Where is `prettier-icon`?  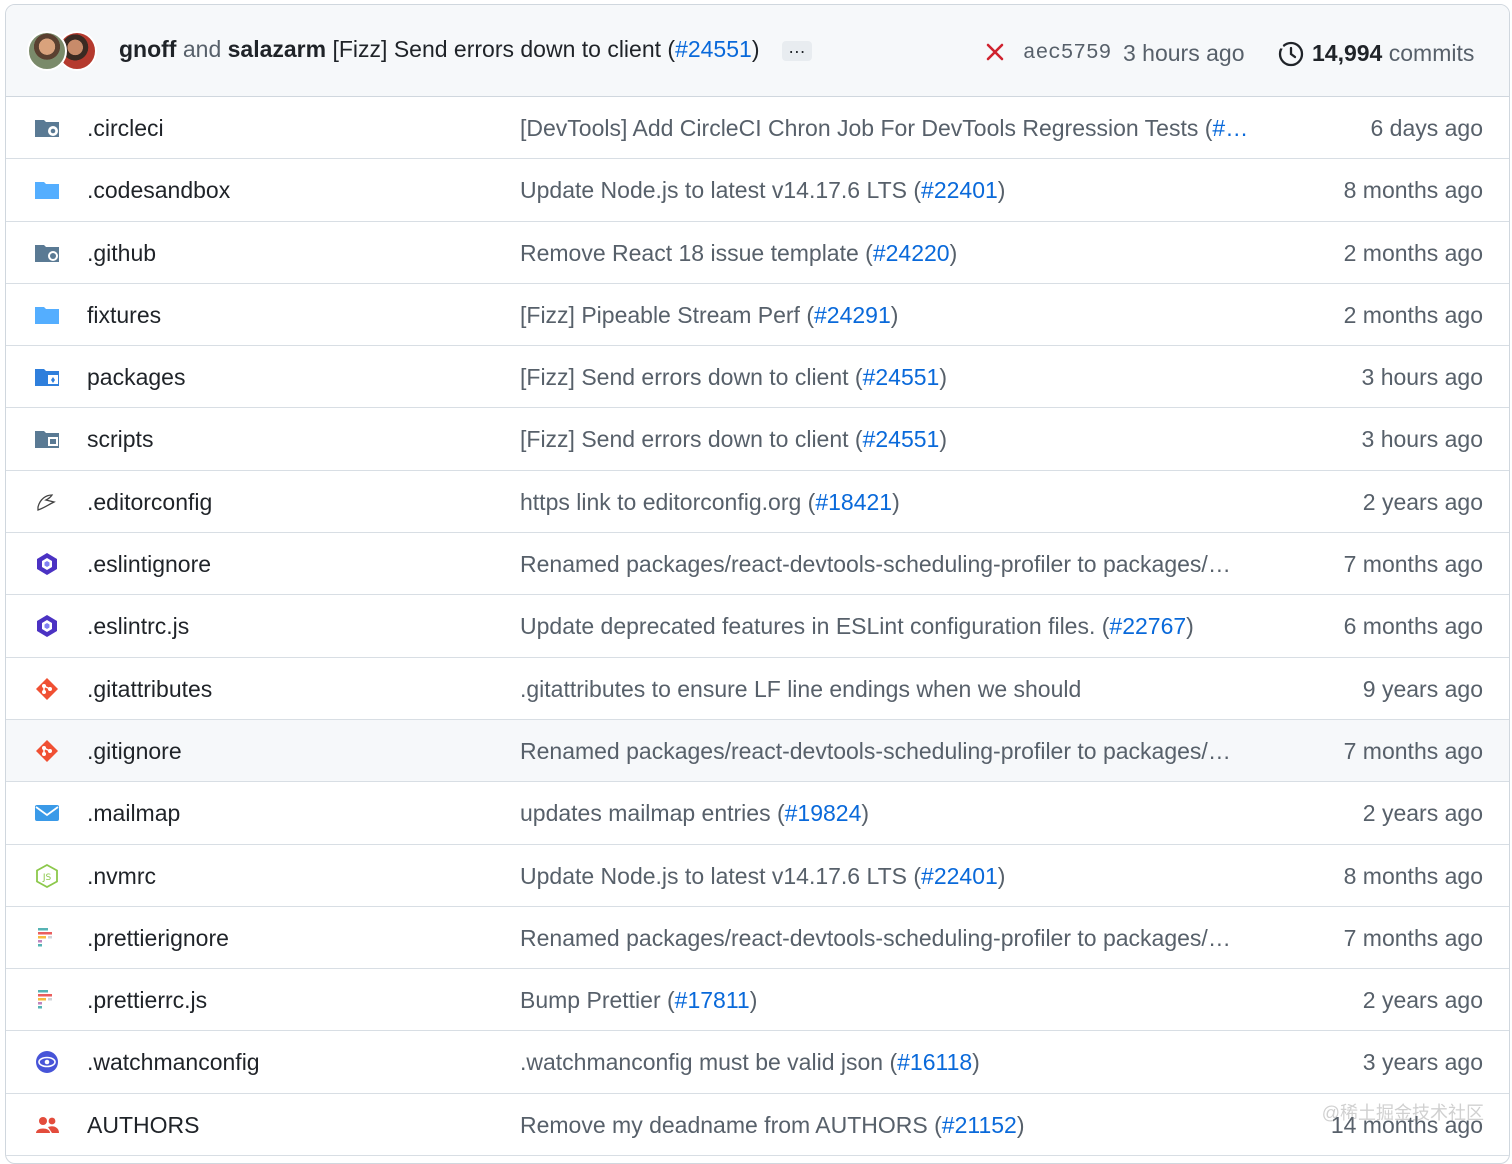 prettier-icon is located at coordinates (47, 1000).